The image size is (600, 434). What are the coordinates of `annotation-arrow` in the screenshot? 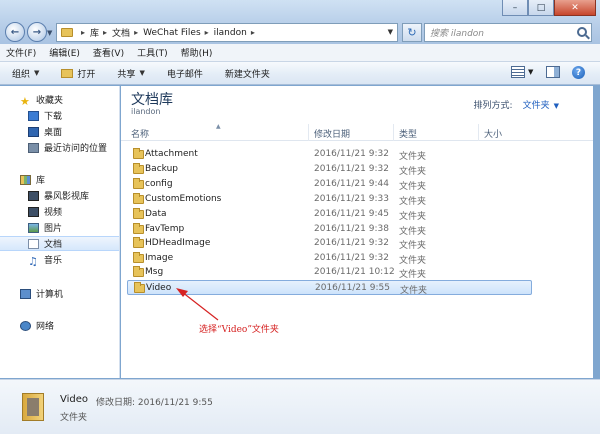 It's located at (197, 304).